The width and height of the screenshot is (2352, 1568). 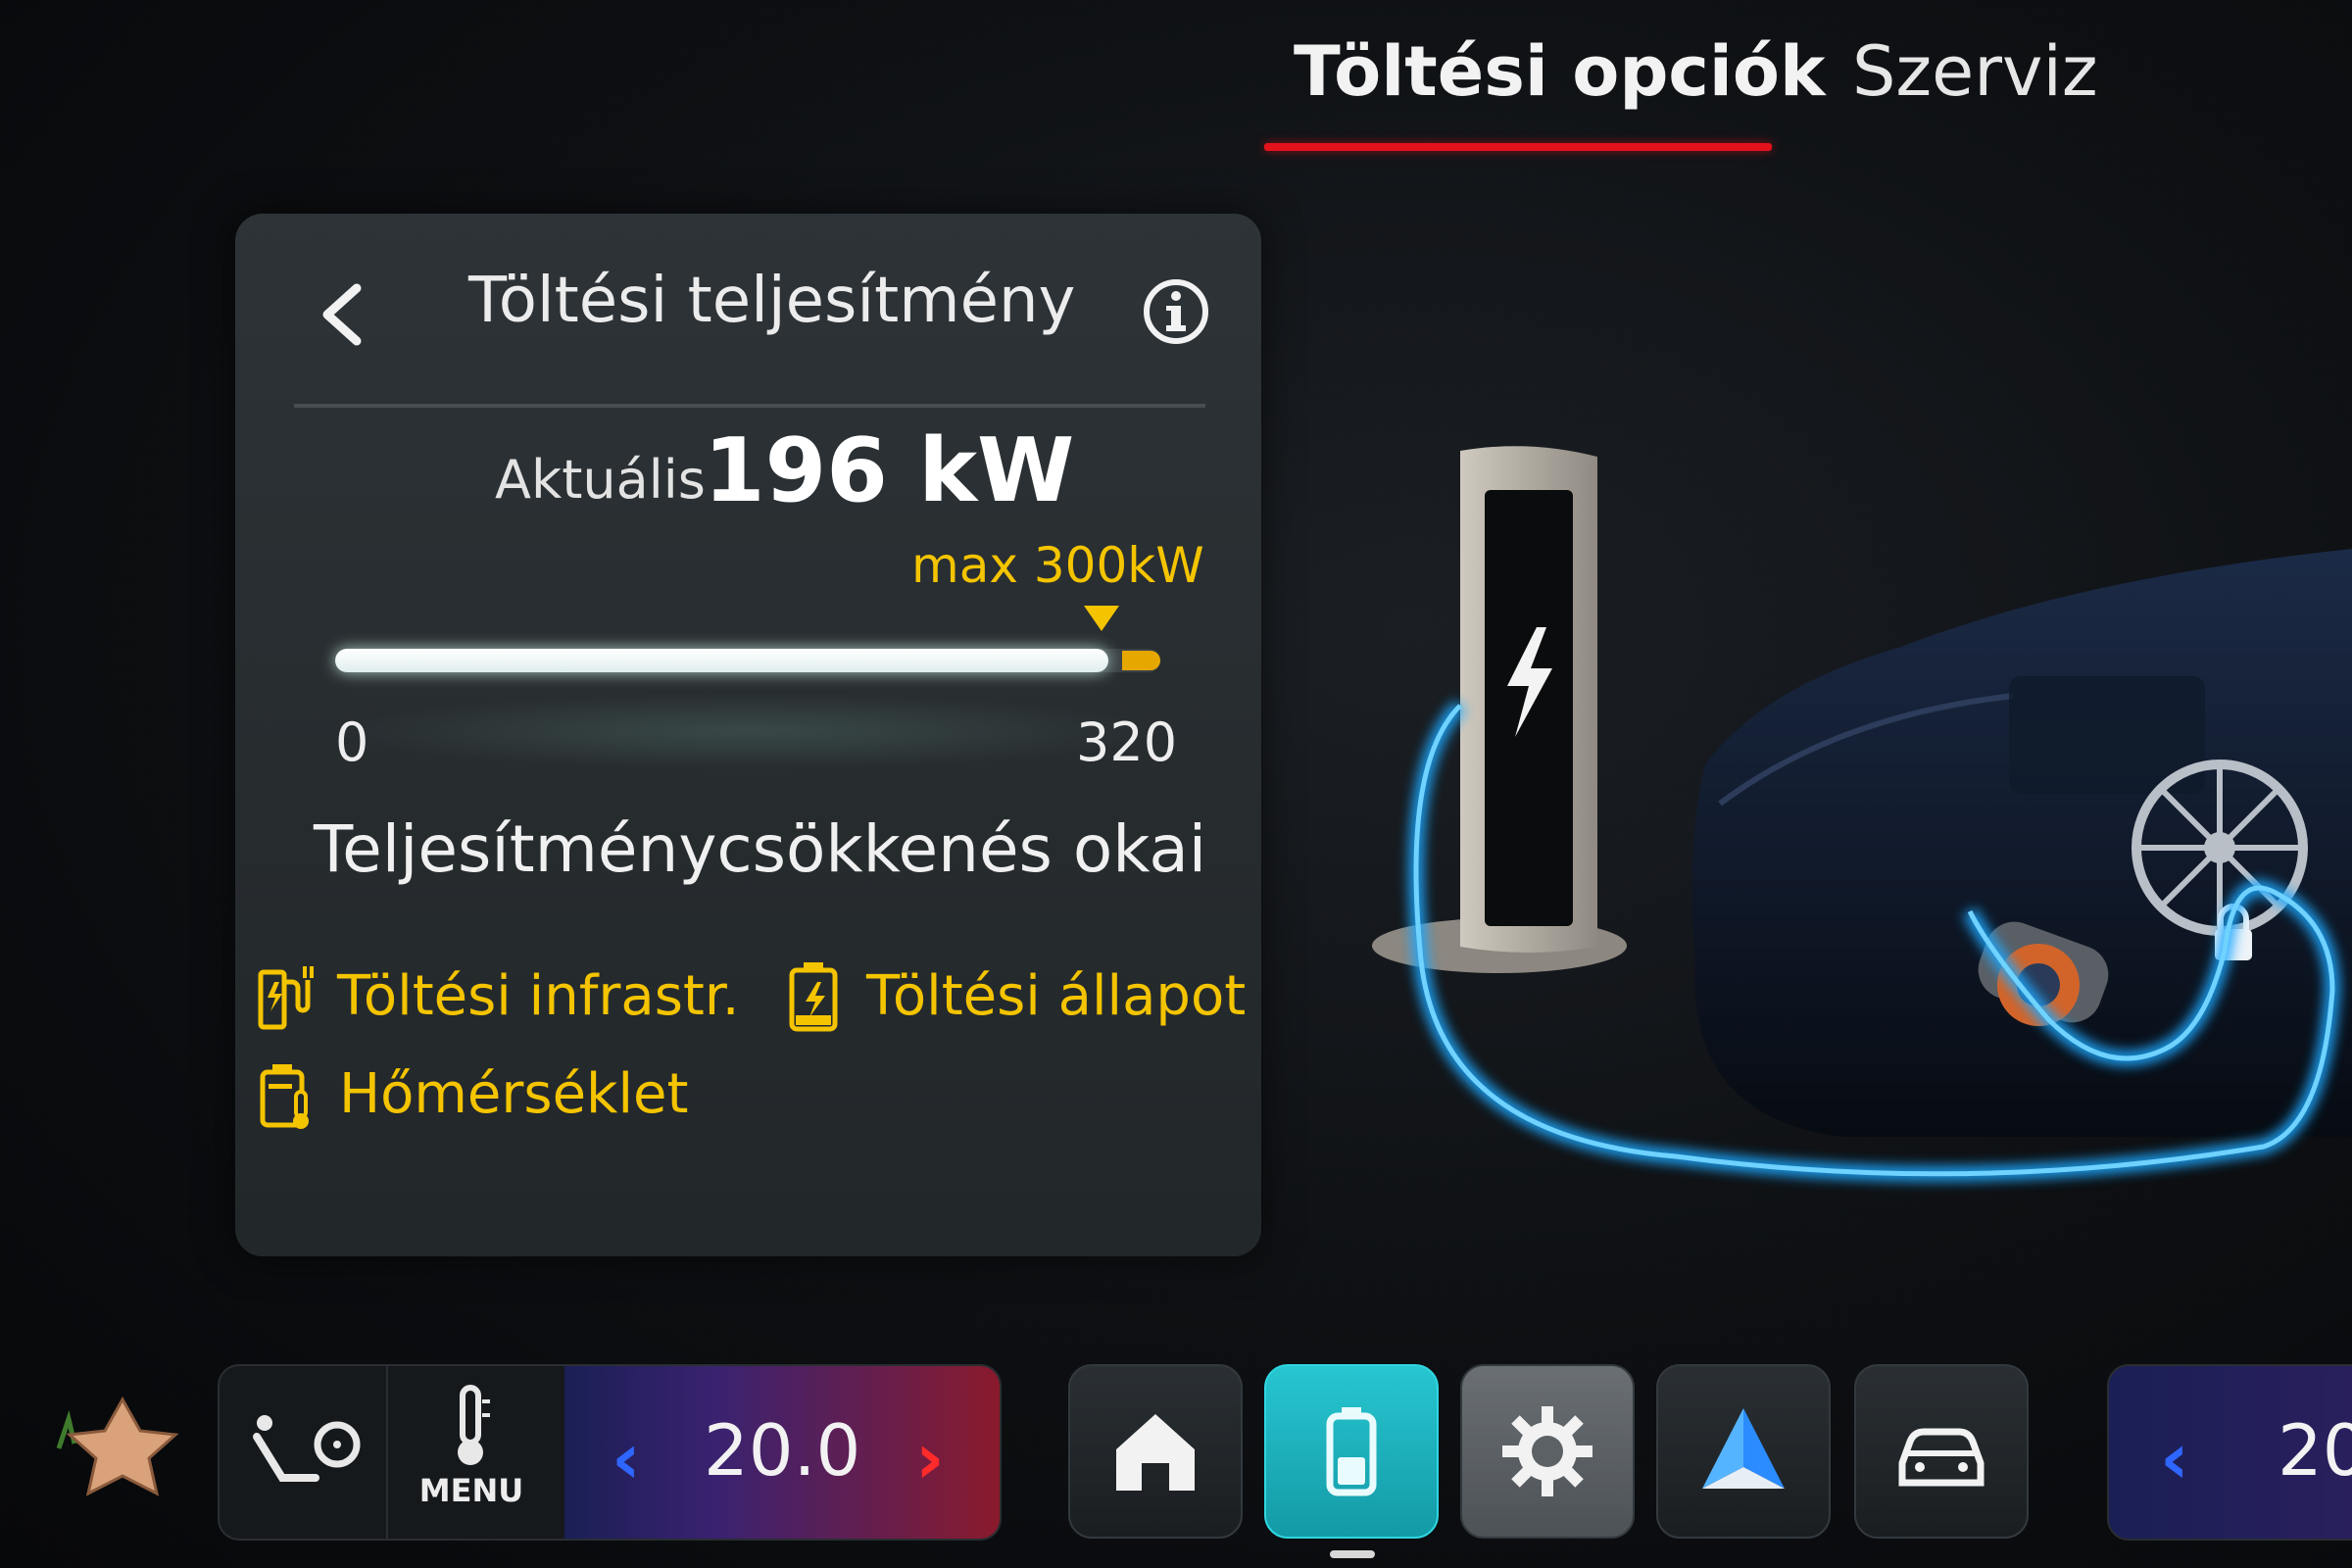 I want to click on reason-label: Töltési állapot, so click(x=1056, y=995).